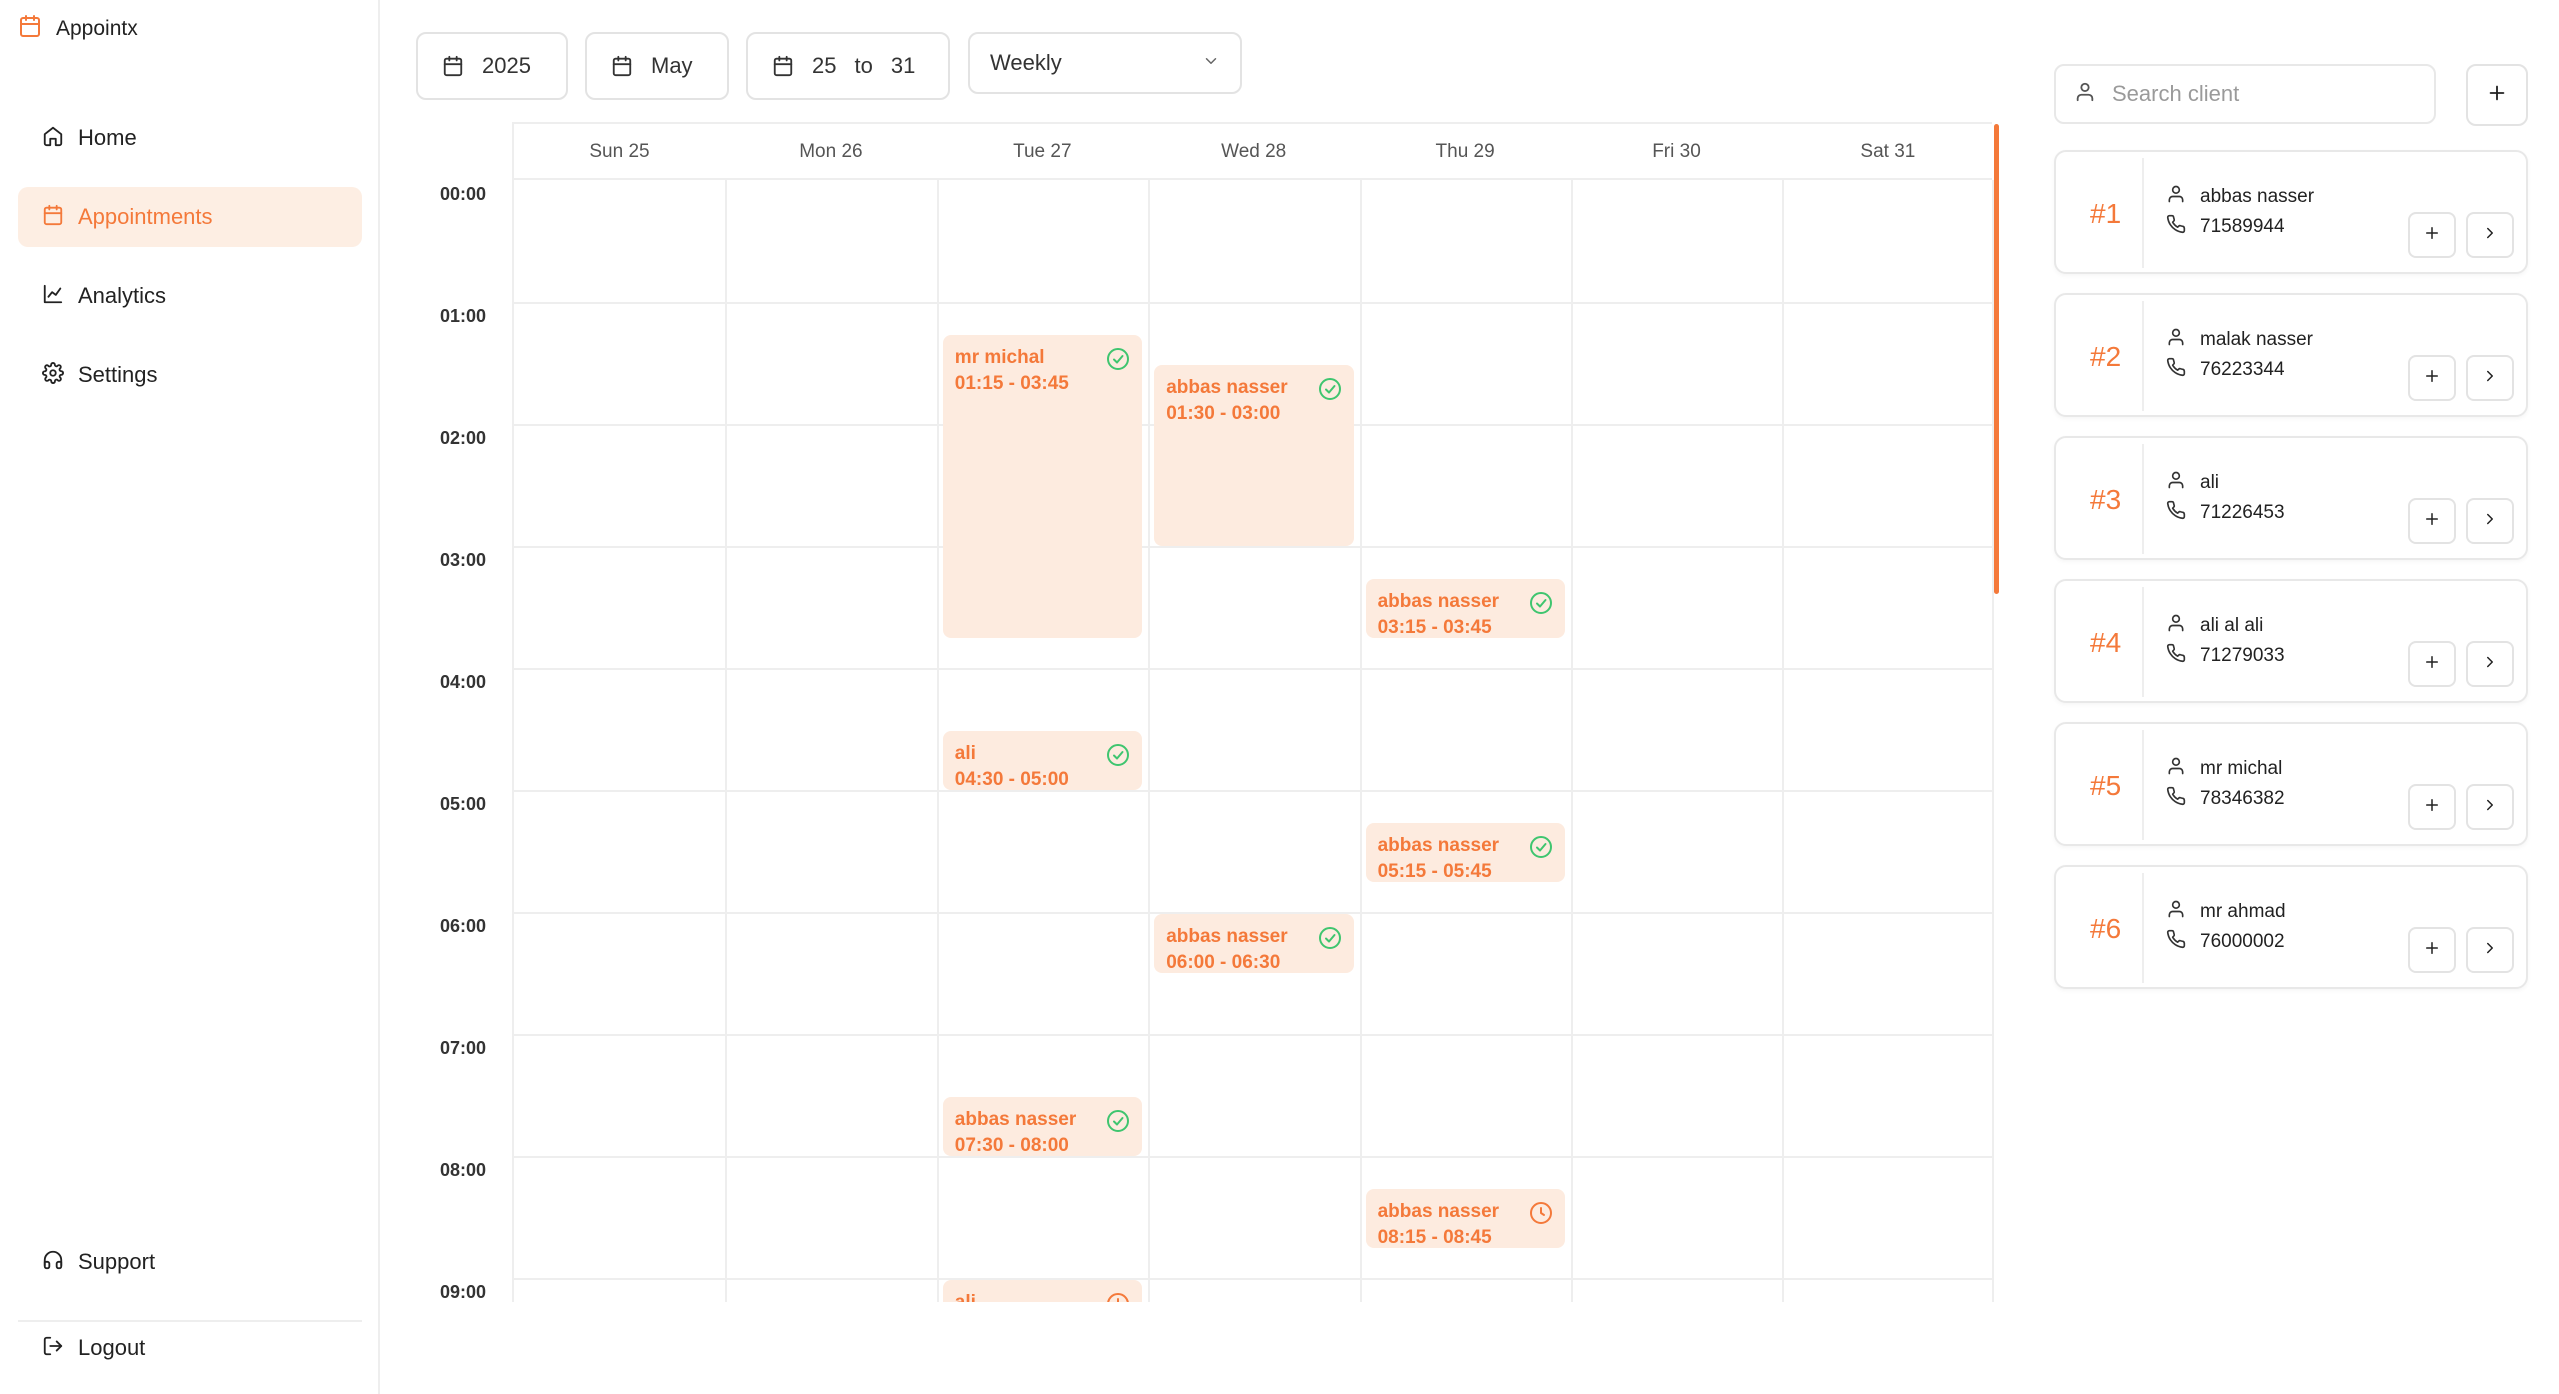 The image size is (2559, 1394). I want to click on appointment-time: 03:15 - 03:45, so click(1434, 627).